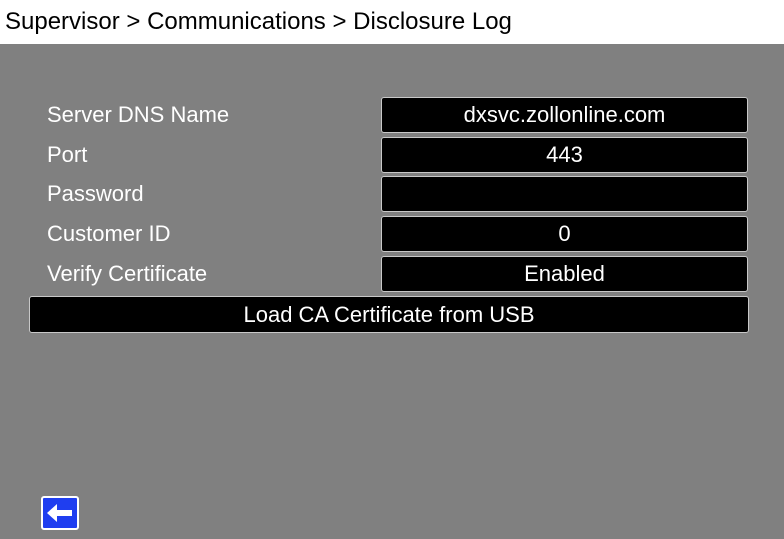  Describe the element at coordinates (564, 194) in the screenshot. I see `password-field` at that location.